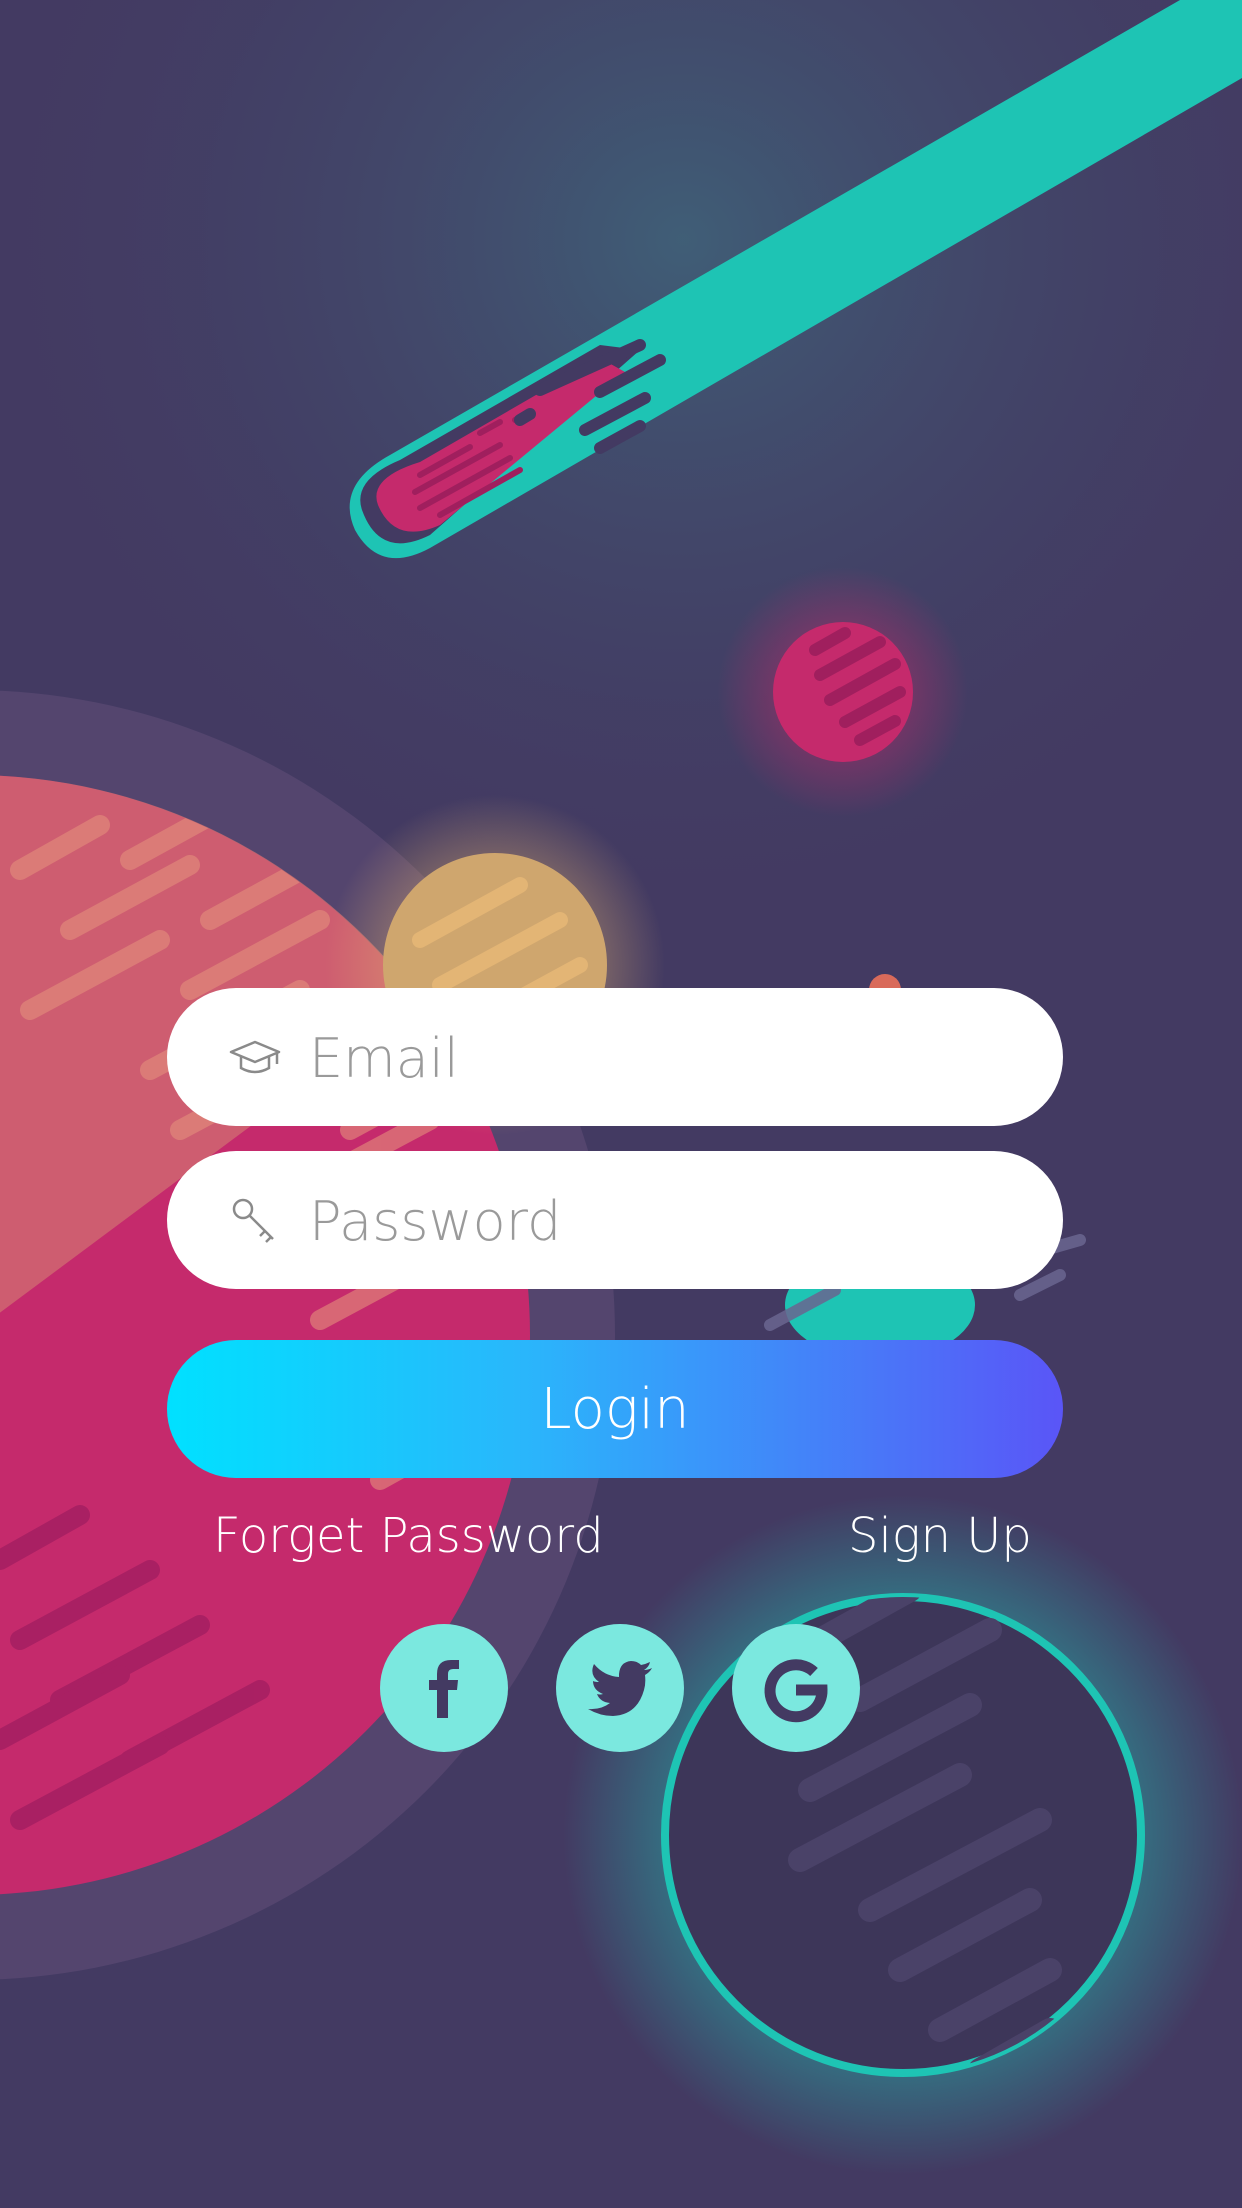 The height and width of the screenshot is (2208, 1242). I want to click on email-field, so click(615, 1057).